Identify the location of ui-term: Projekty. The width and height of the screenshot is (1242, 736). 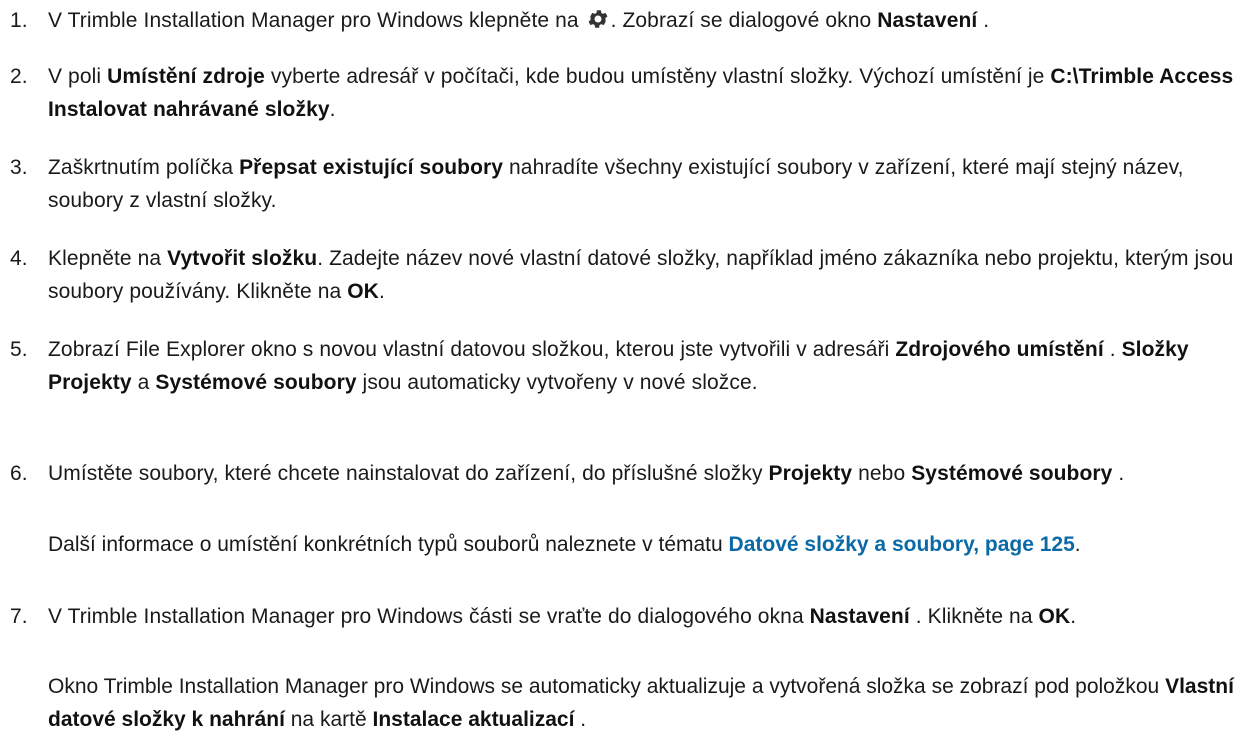
(810, 473).